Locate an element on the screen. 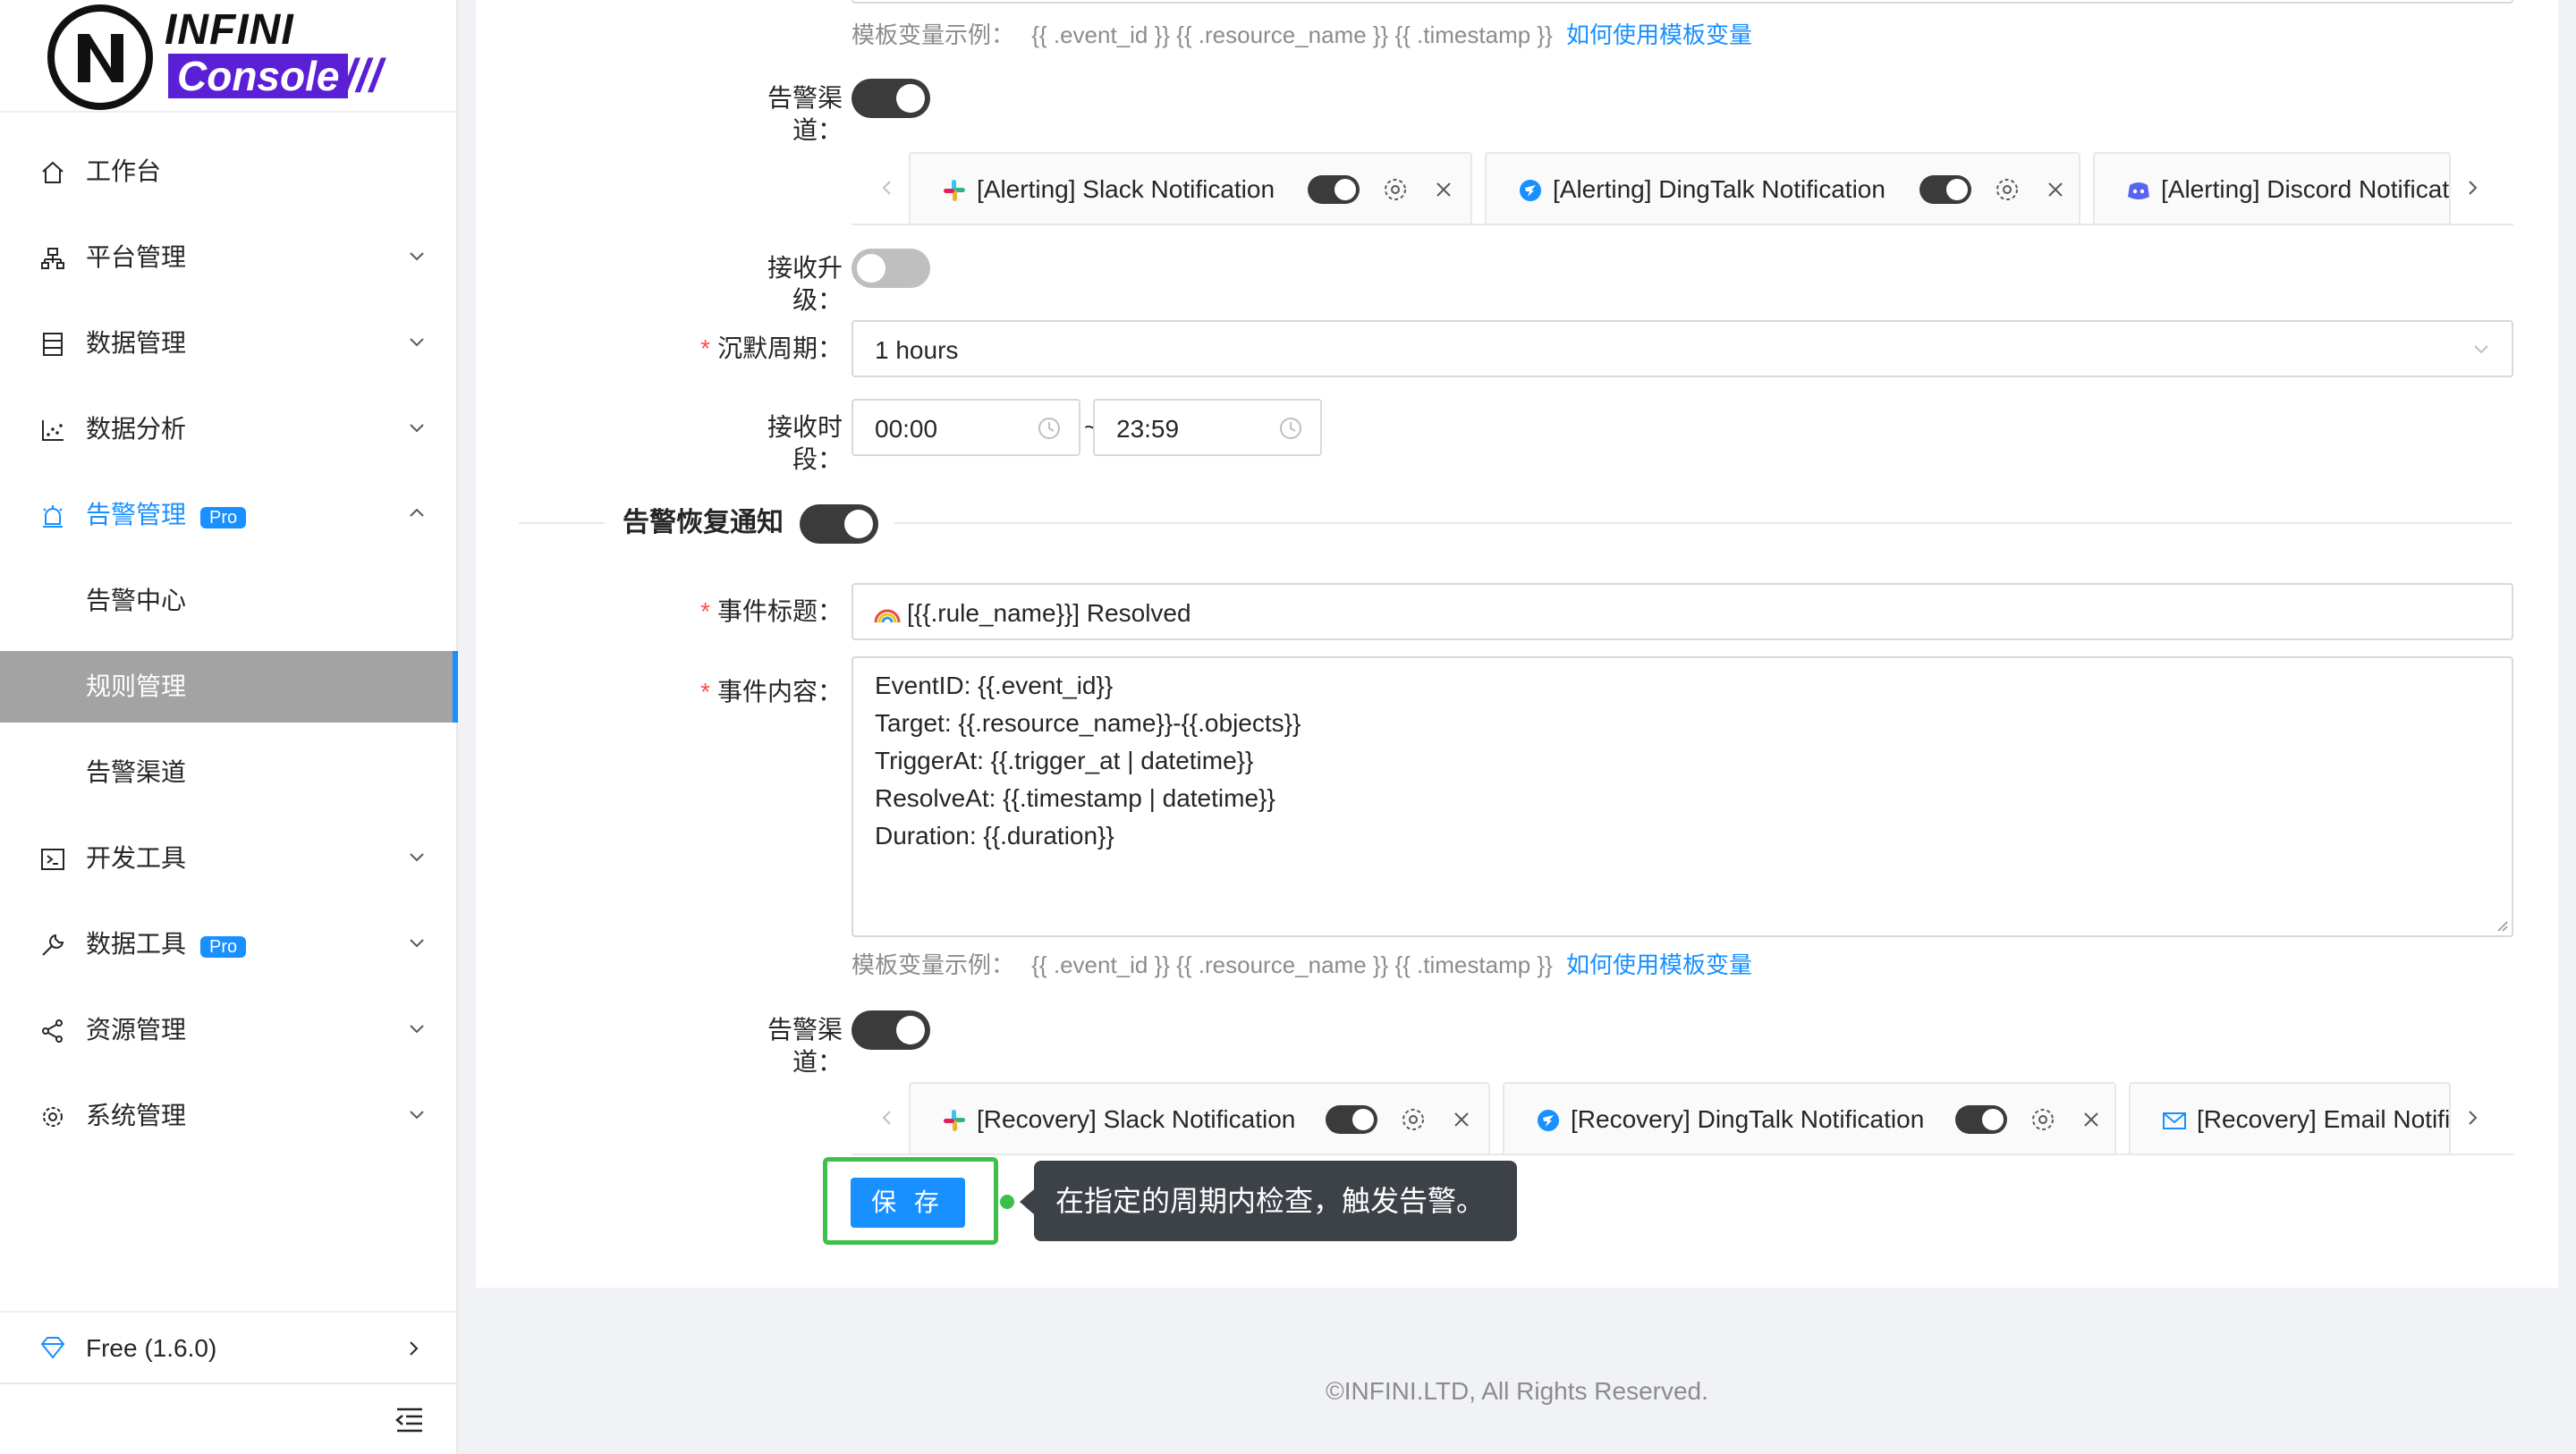 The image size is (2576, 1454). tab-recovery-slack: [Recovery] Slack Notification is located at coordinates (1199, 1118).